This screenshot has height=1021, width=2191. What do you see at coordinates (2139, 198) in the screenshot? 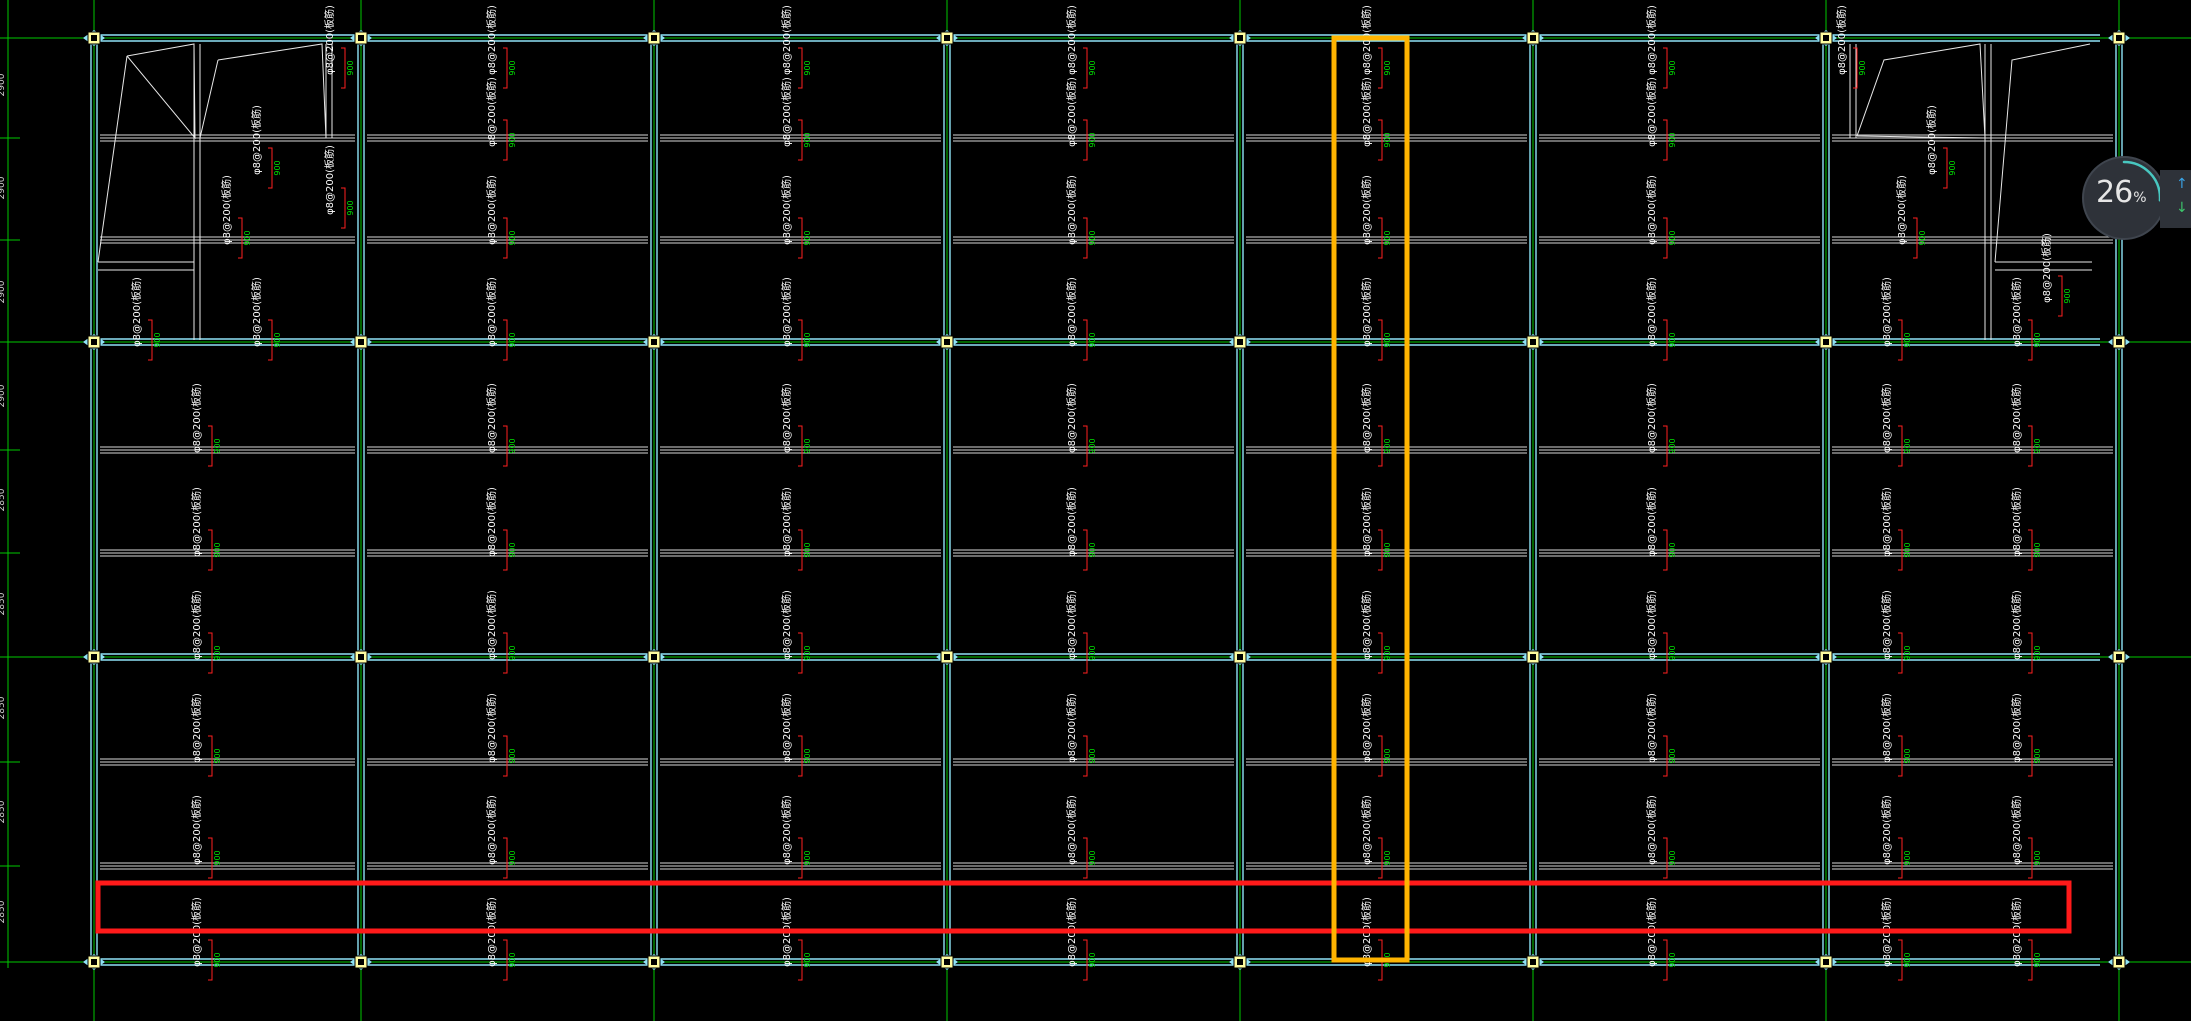
I see `memory-percent-sign: %` at bounding box center [2139, 198].